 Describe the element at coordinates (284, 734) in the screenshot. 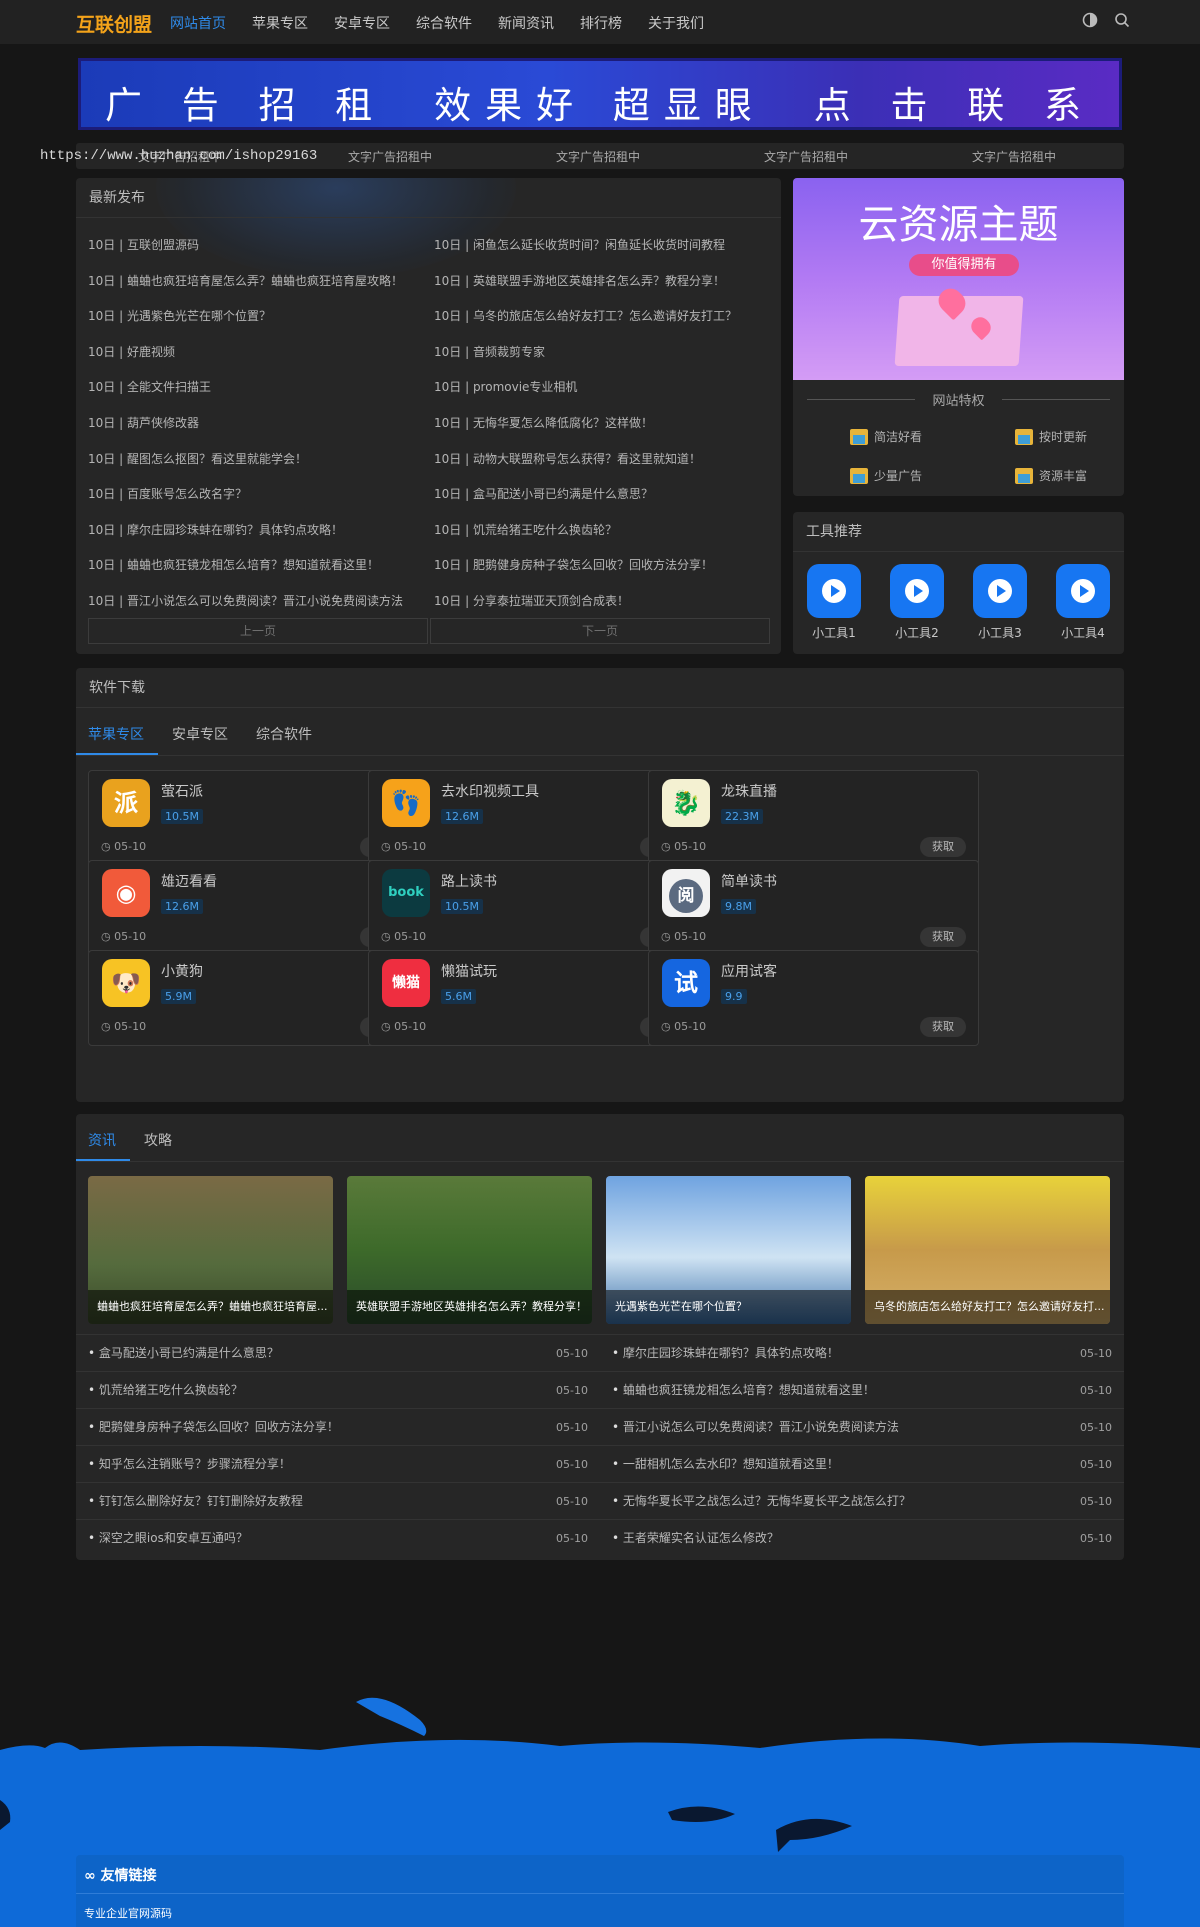

I see `tab-software: 综合软件` at that location.